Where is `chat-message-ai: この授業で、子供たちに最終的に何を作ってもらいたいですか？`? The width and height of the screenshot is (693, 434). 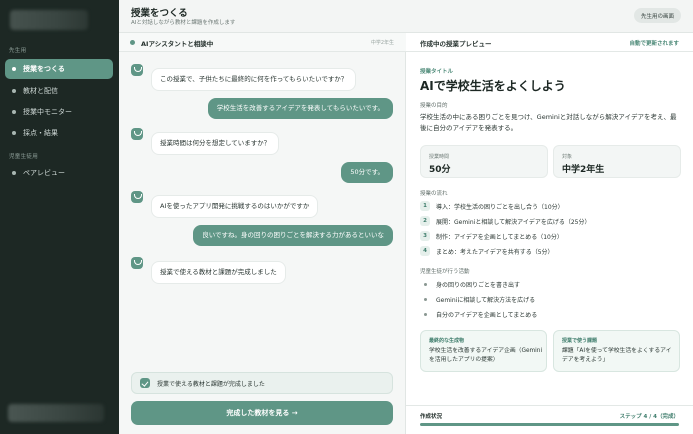 chat-message-ai: この授業で、子供たちに最終的に何を作ってもらいたいですか？ is located at coordinates (261, 77).